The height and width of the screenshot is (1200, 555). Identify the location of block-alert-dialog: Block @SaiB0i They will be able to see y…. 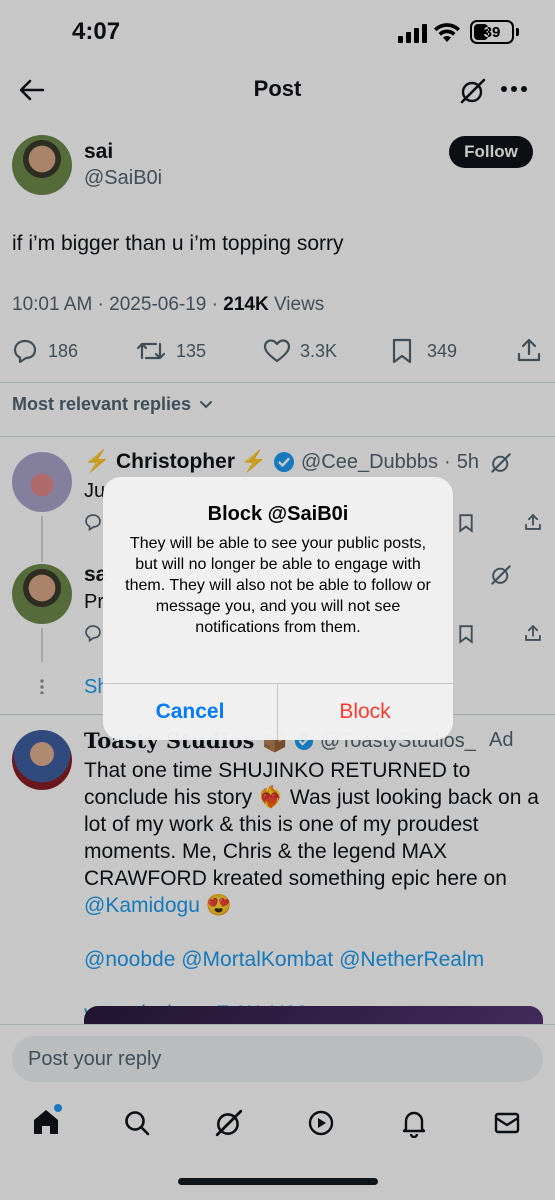
(278, 608).